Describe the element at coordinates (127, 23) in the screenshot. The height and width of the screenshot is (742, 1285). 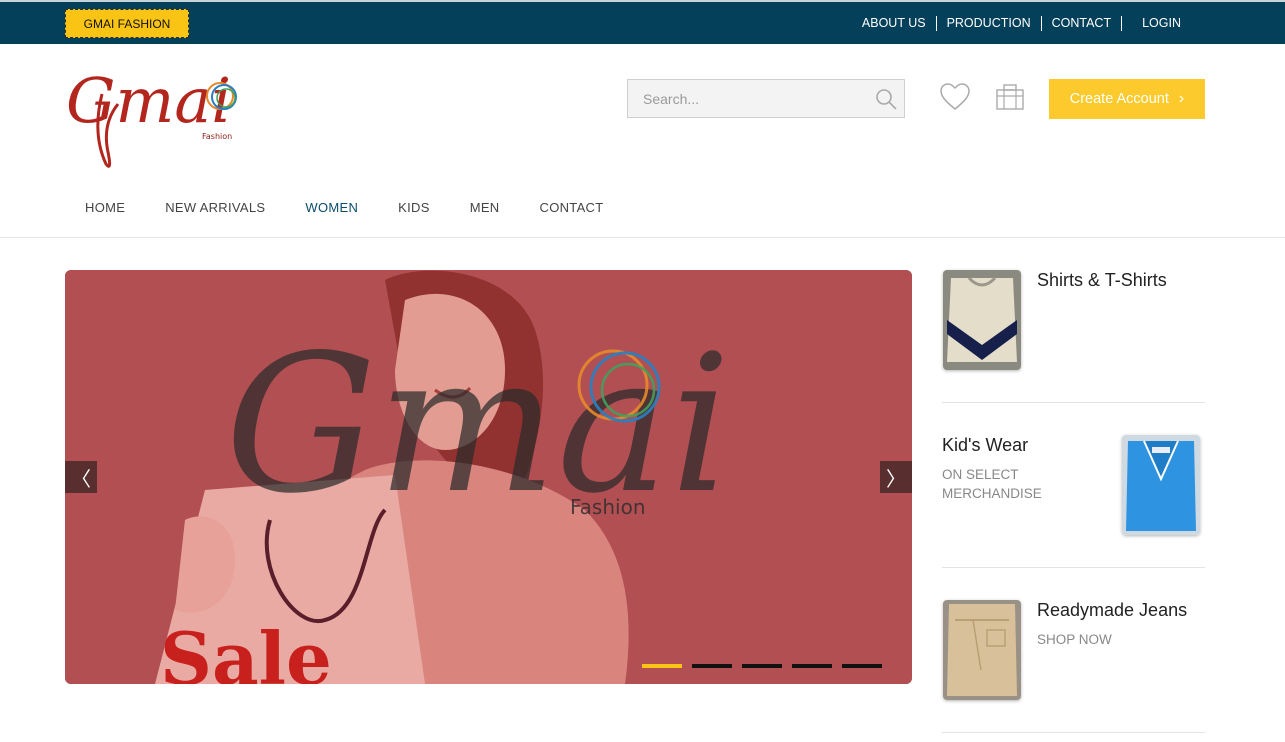
I see `brand-badge: GMAI FASHION` at that location.